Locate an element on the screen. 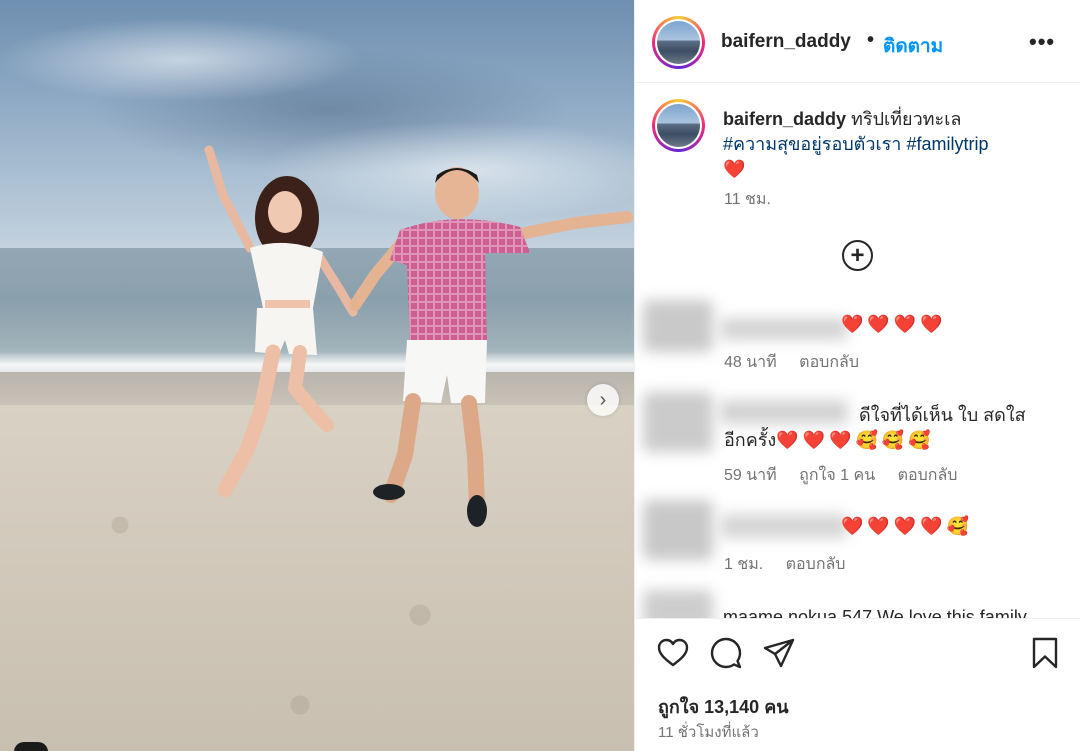 This screenshot has height=751, width=1080. post-time: 11 ชั่วโมงที่แล้ว is located at coordinates (708, 732).